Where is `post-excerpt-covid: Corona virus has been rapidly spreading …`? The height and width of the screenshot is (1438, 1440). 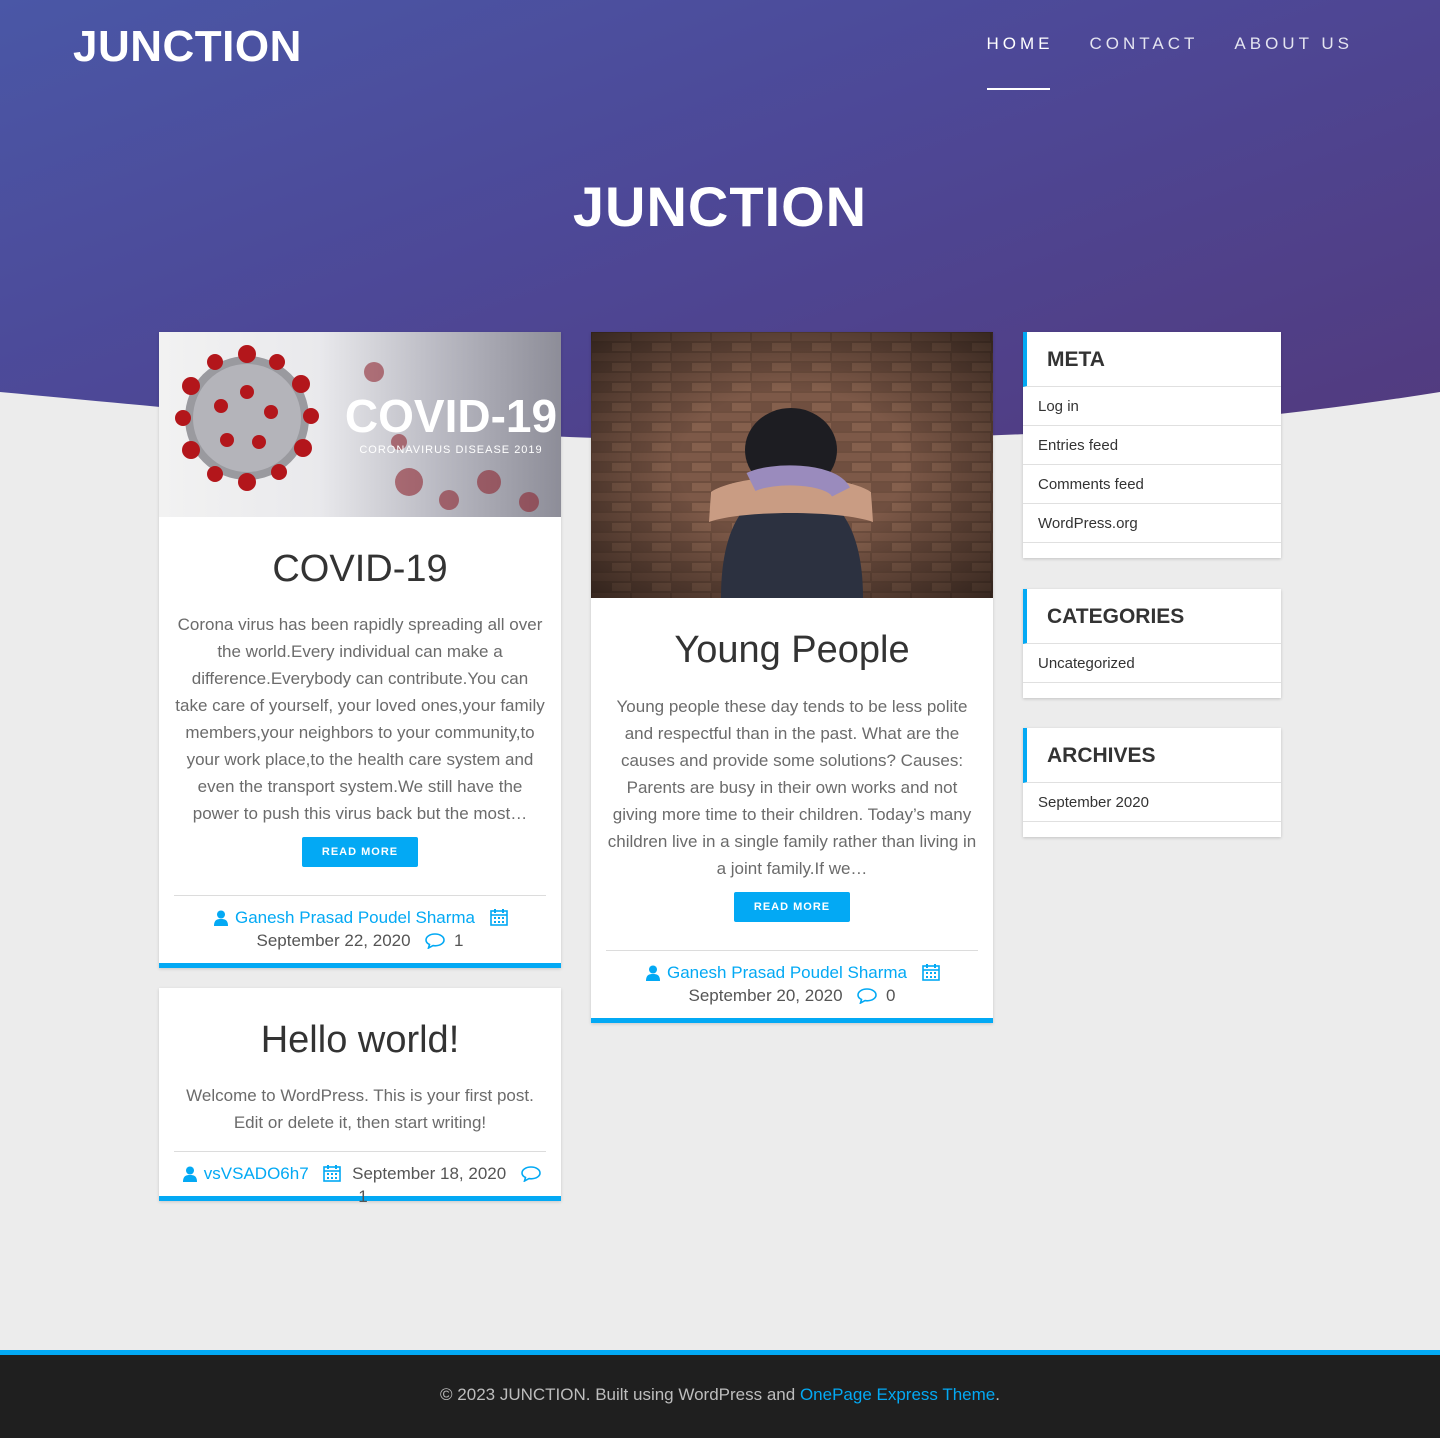
post-excerpt-covid: Corona virus has been rapidly spreading … is located at coordinates (360, 719).